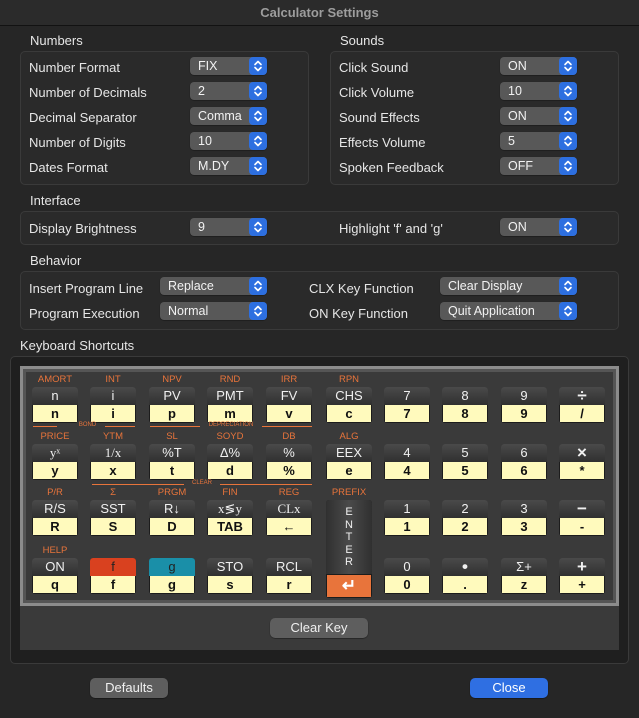  What do you see at coordinates (465, 470) in the screenshot?
I see `key-shortcut-label: 5` at bounding box center [465, 470].